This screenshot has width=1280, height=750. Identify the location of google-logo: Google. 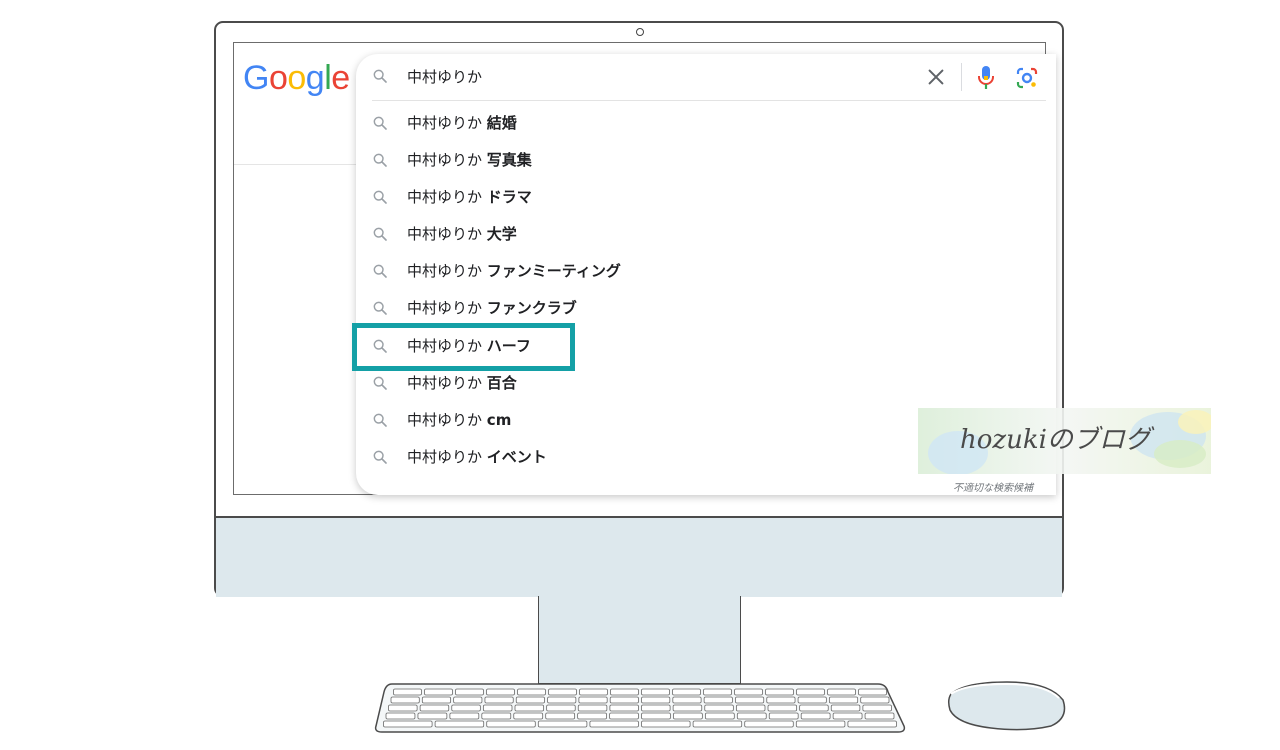
(296, 78).